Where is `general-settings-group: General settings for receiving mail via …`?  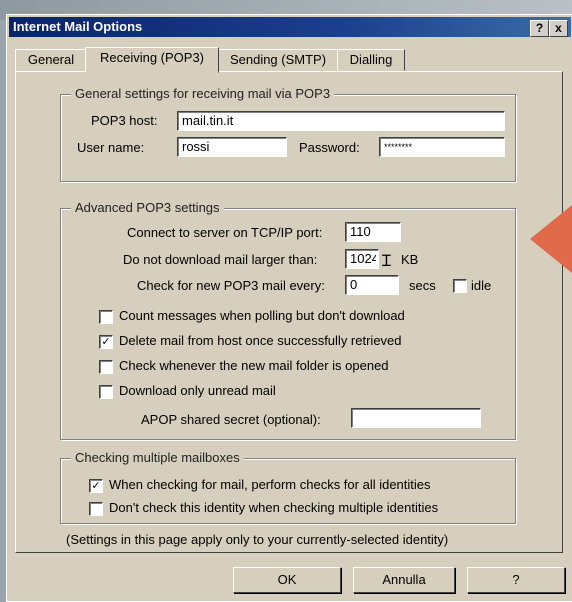 general-settings-group: General settings for receiving mail via … is located at coordinates (288, 134).